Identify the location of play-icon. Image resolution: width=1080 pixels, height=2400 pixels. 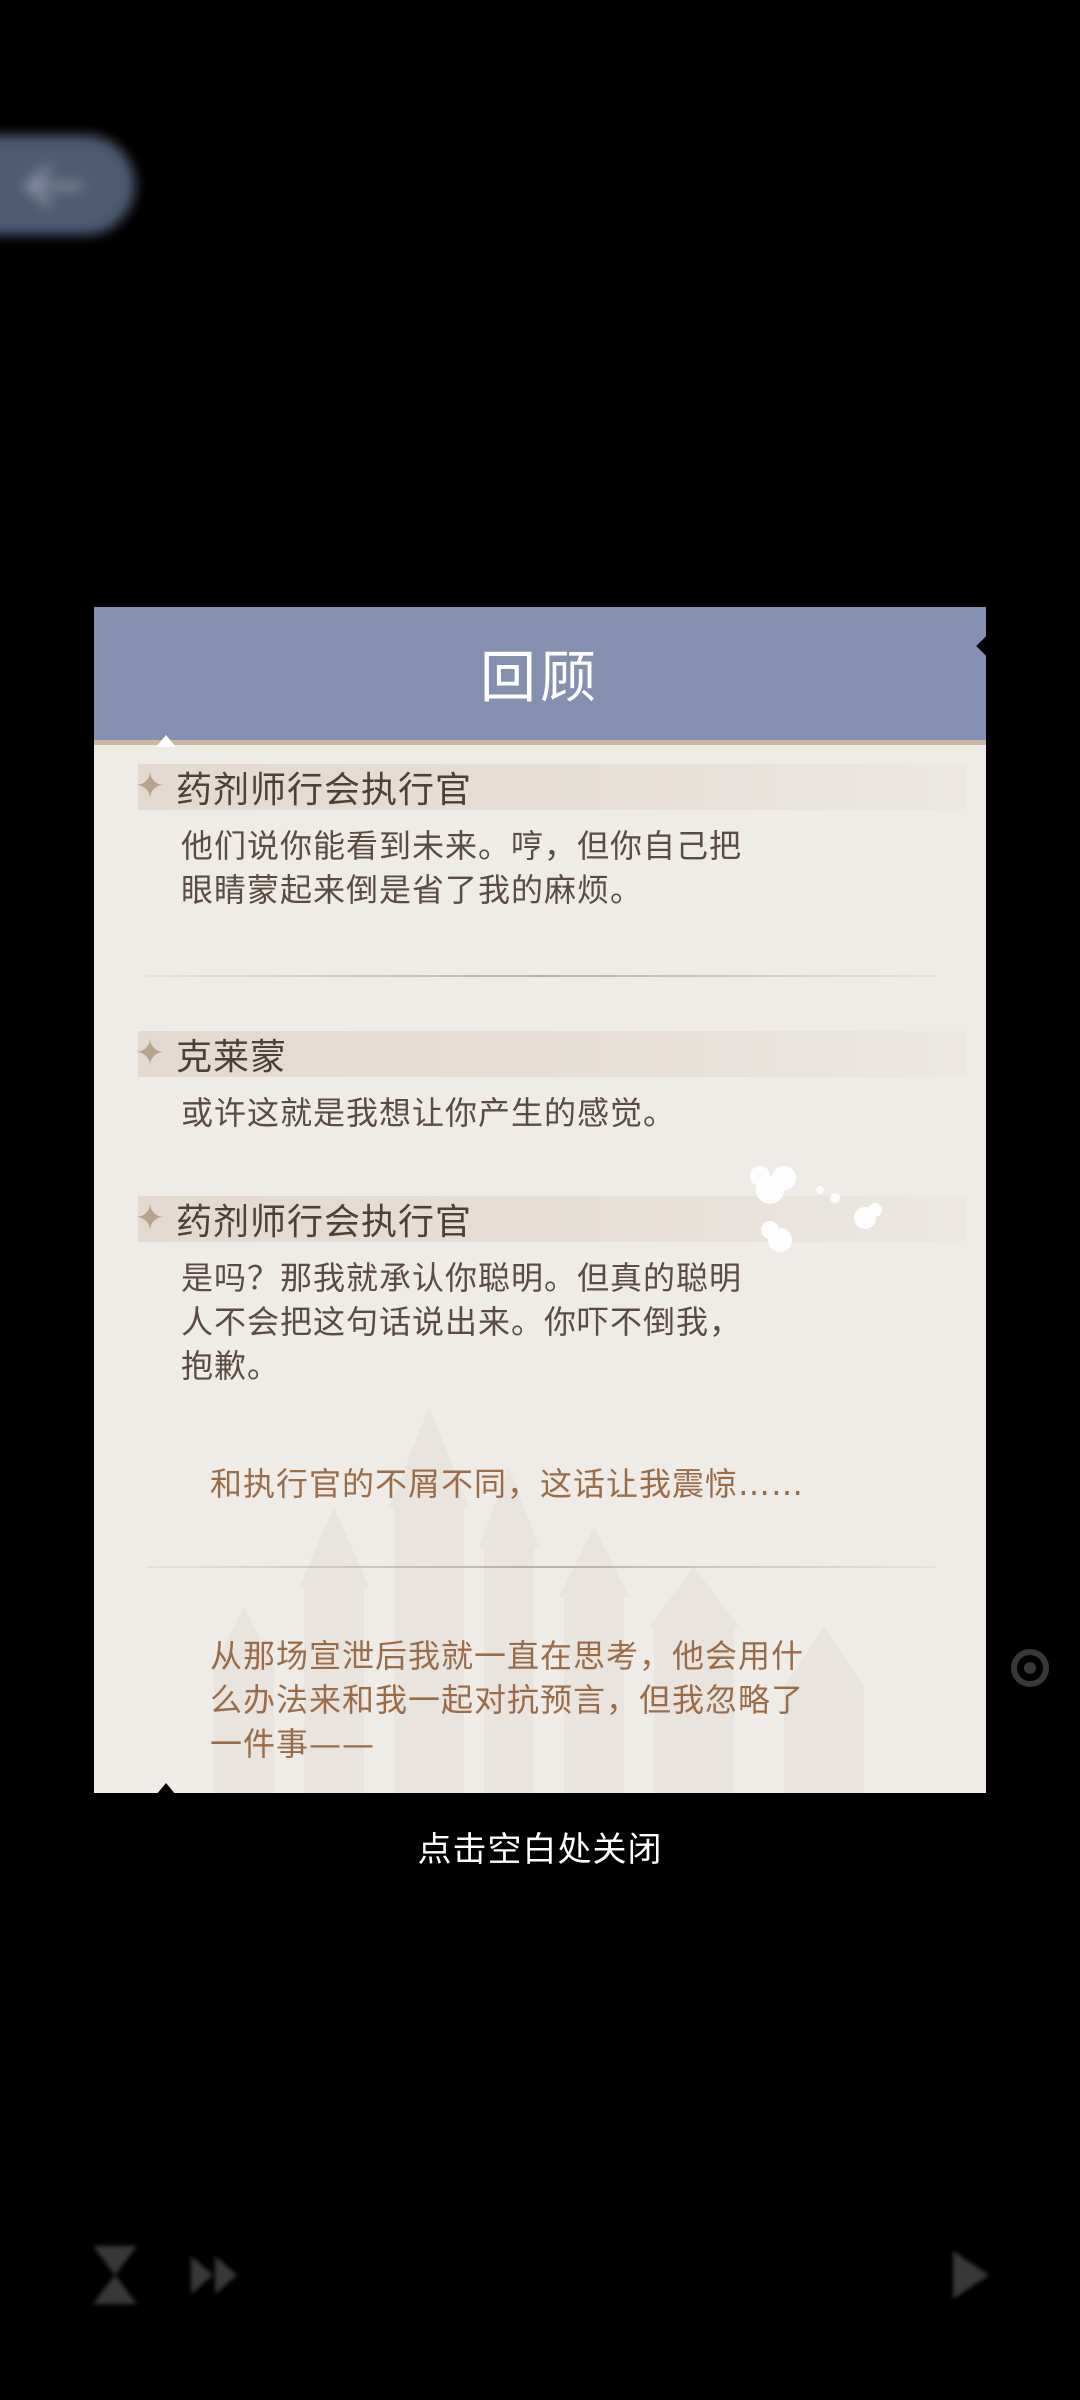
(970, 2275).